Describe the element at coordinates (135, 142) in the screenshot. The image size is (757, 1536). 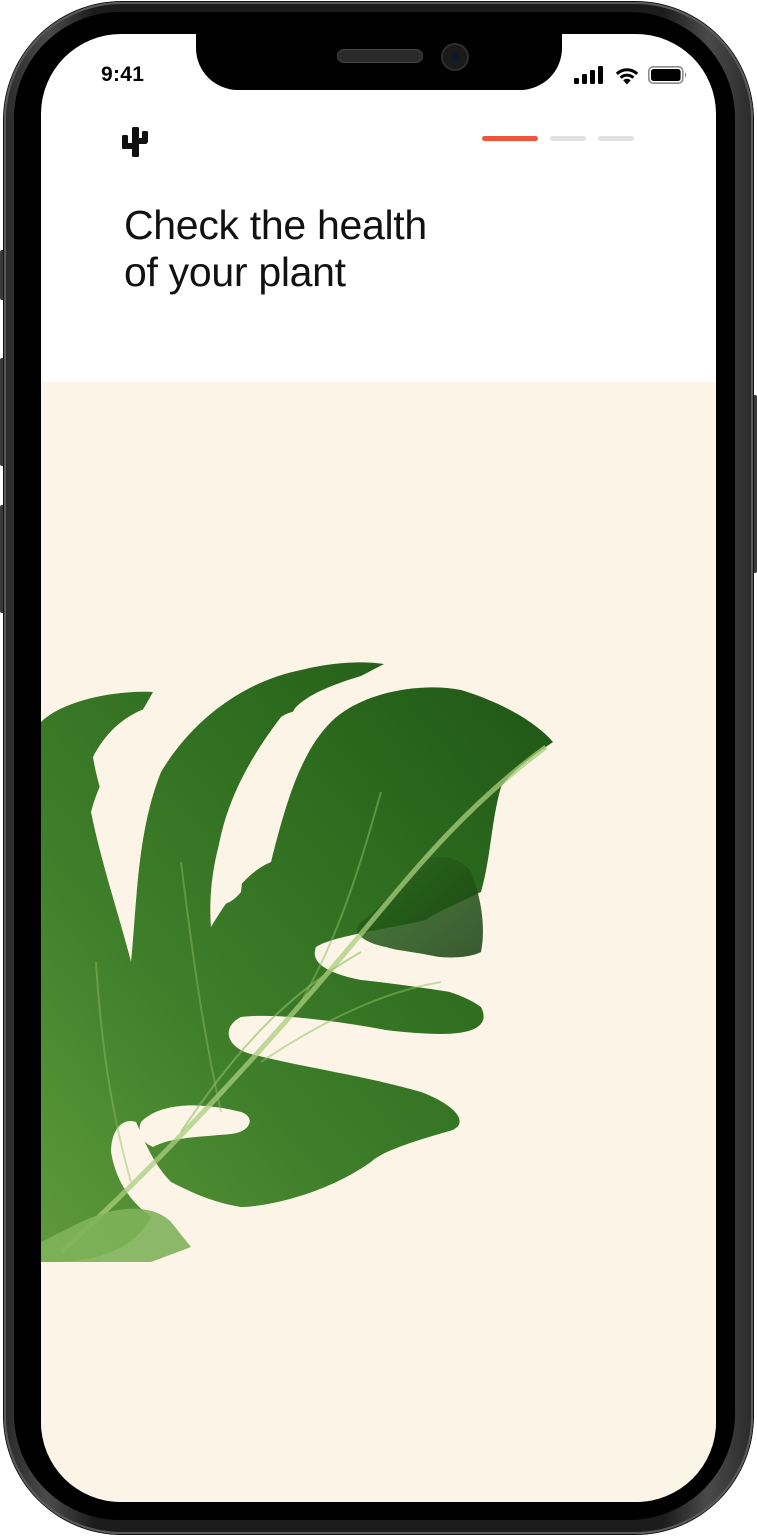
I see `cactus-icon` at that location.